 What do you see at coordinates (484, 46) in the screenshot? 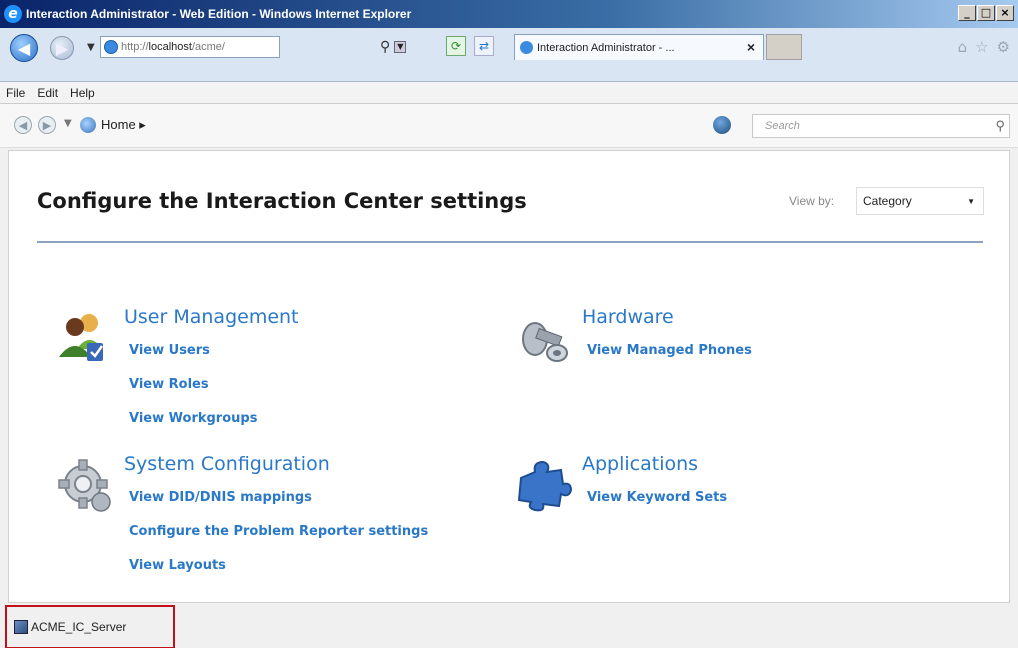
I see `refresh-icon: ⇄` at bounding box center [484, 46].